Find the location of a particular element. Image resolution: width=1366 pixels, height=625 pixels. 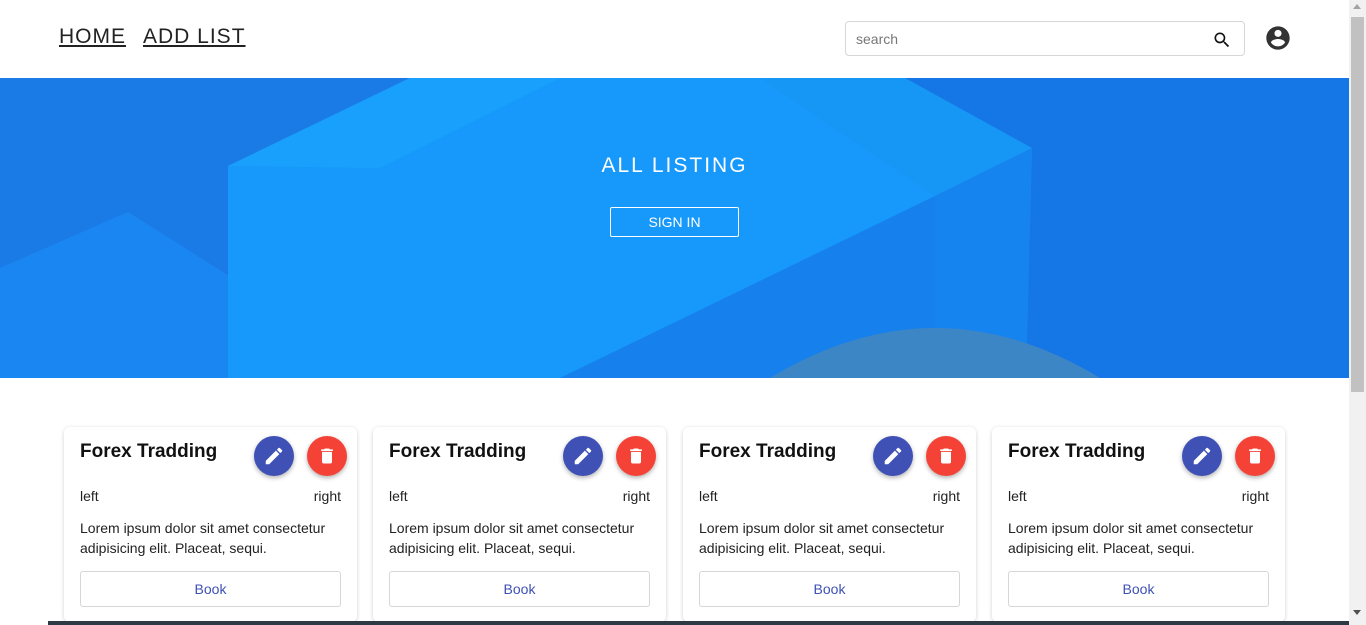

sign-in-button: SIGN IN is located at coordinates (674, 222).